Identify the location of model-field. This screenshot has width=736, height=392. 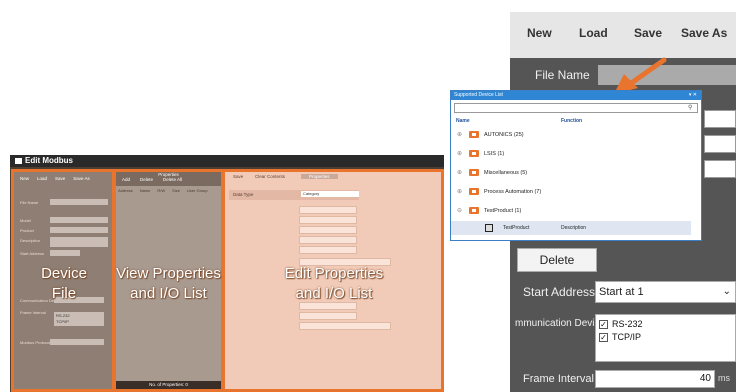
(720, 119).